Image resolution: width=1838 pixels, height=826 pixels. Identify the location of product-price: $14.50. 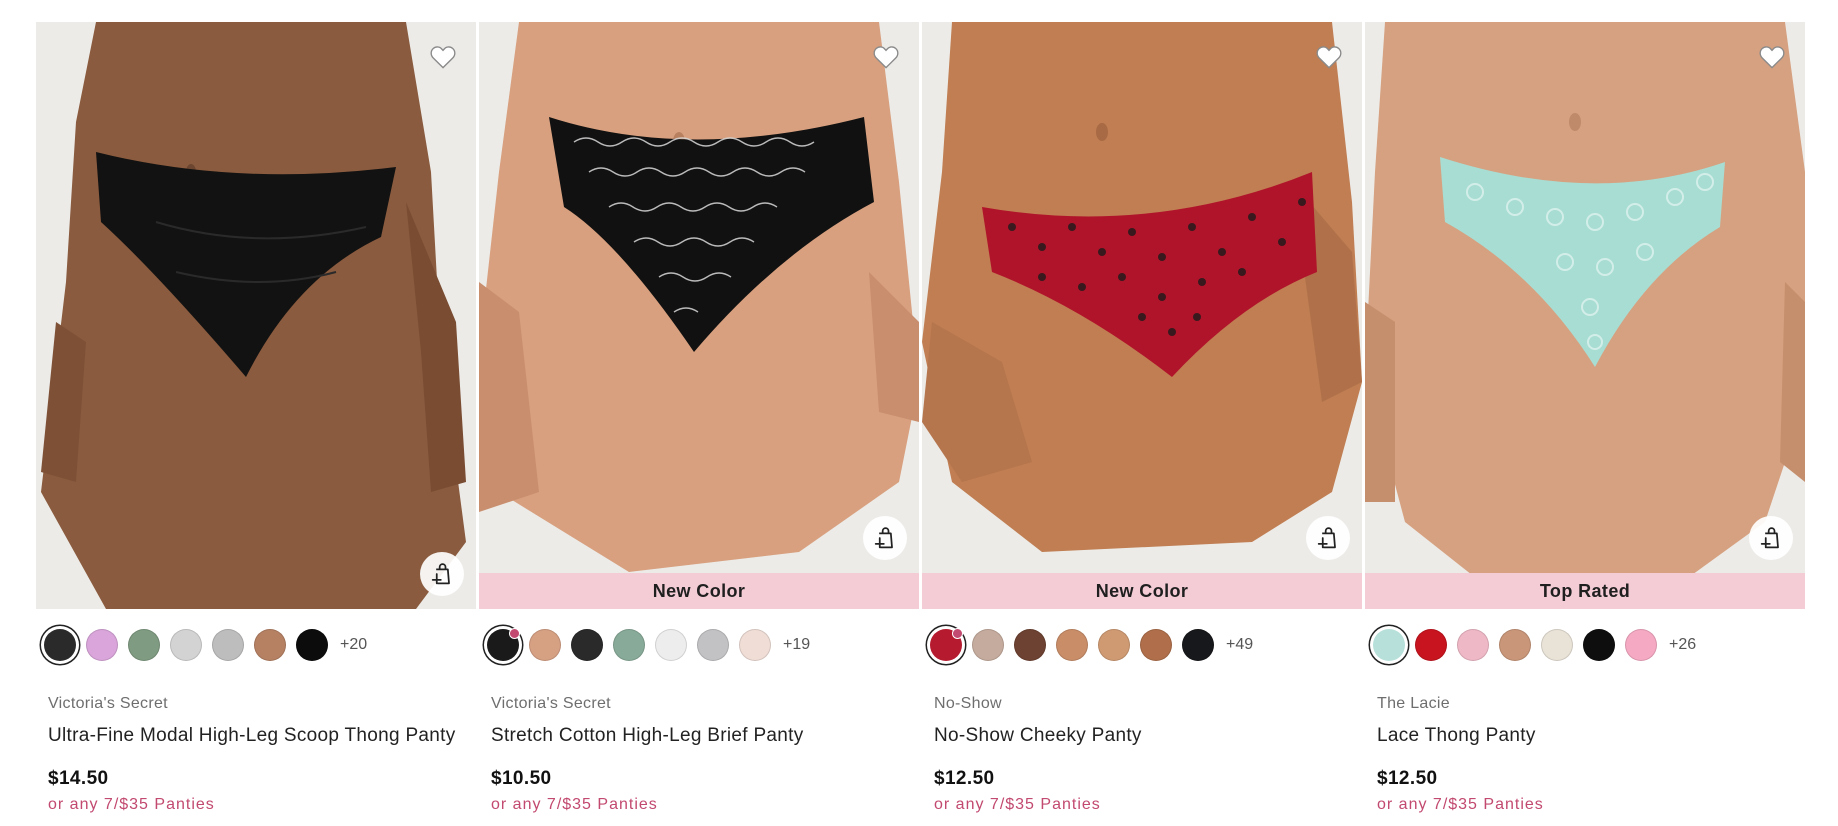
(78, 778).